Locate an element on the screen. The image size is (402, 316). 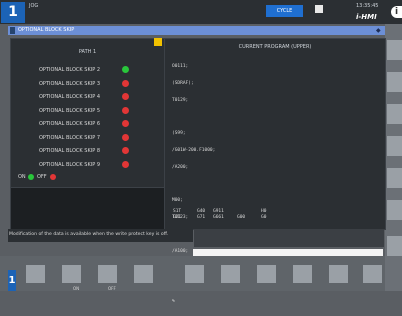
program-line: T0129; is located at coordinates (180, 100).